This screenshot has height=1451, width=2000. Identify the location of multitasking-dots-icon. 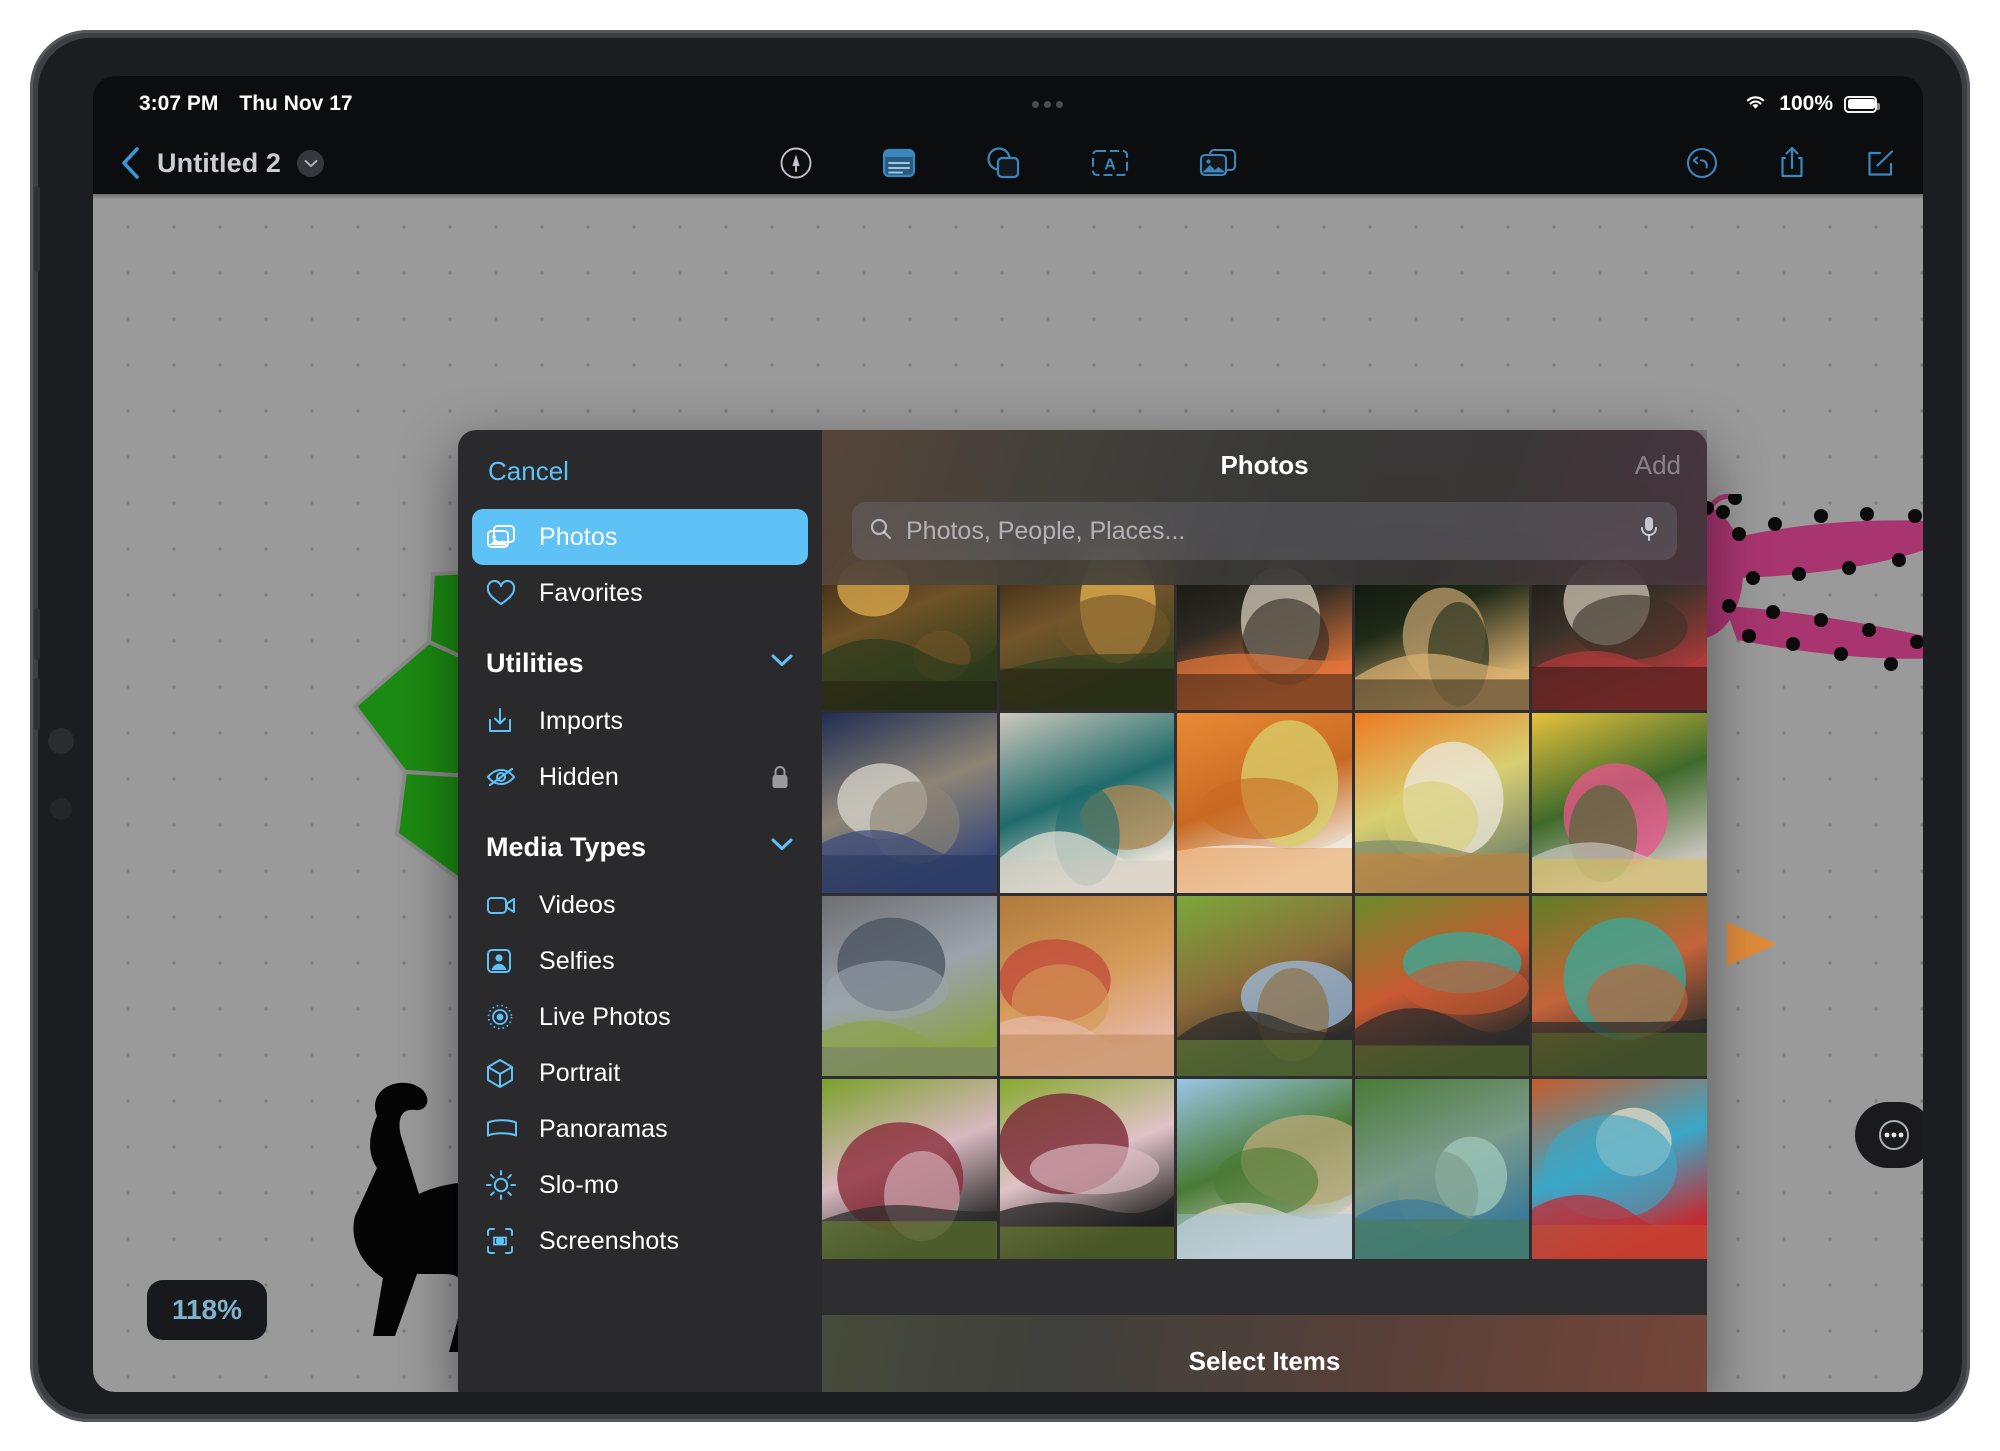
(1048, 104).